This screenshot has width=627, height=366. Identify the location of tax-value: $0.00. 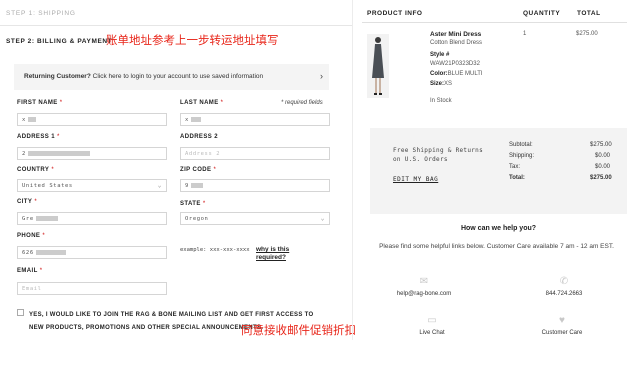
(603, 167).